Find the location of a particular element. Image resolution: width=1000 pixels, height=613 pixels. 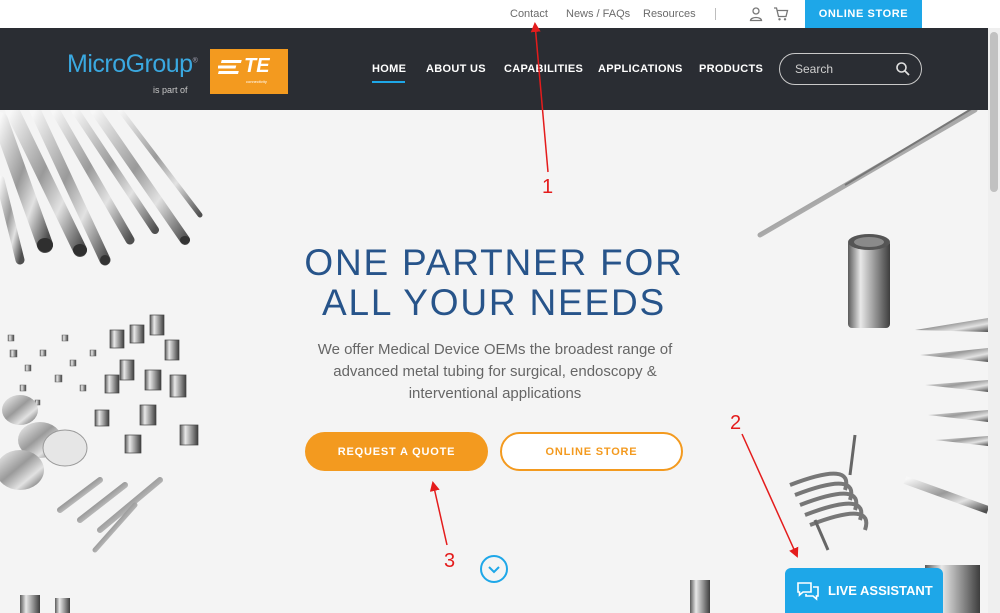

scrollbar-thumb is located at coordinates (994, 112).